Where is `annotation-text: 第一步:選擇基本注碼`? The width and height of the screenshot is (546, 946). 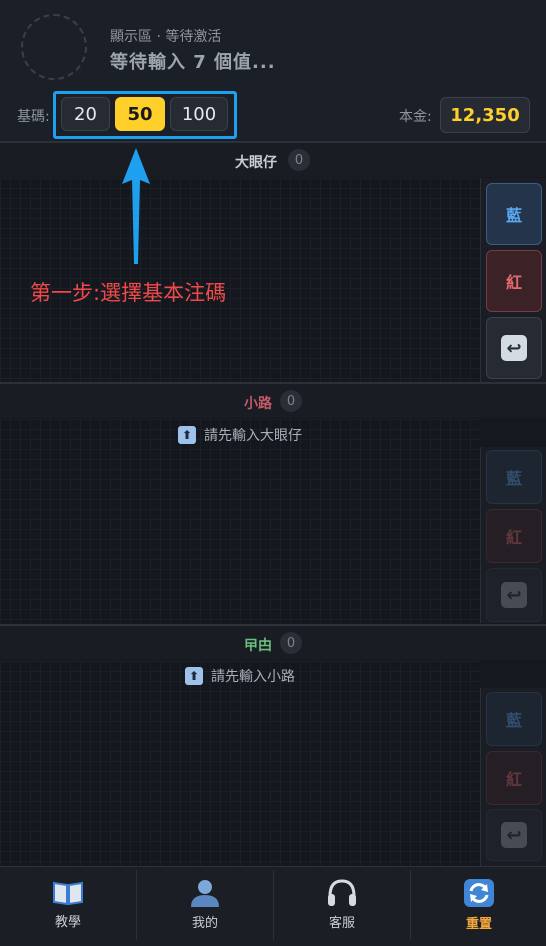
annotation-text: 第一步:選擇基本注碼 is located at coordinates (128, 293).